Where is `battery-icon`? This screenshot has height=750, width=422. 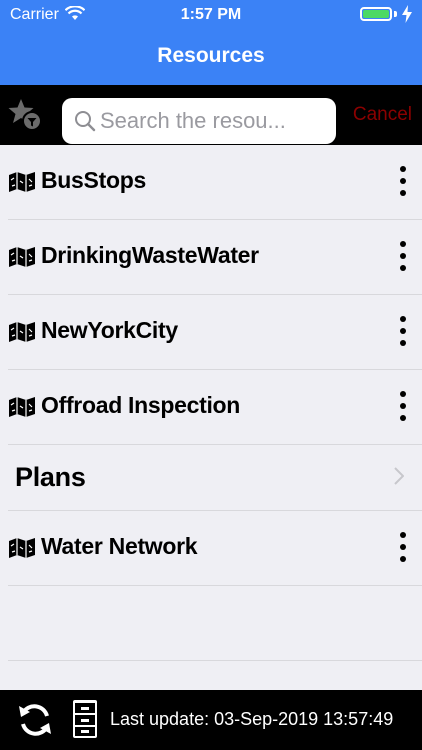 battery-icon is located at coordinates (376, 14).